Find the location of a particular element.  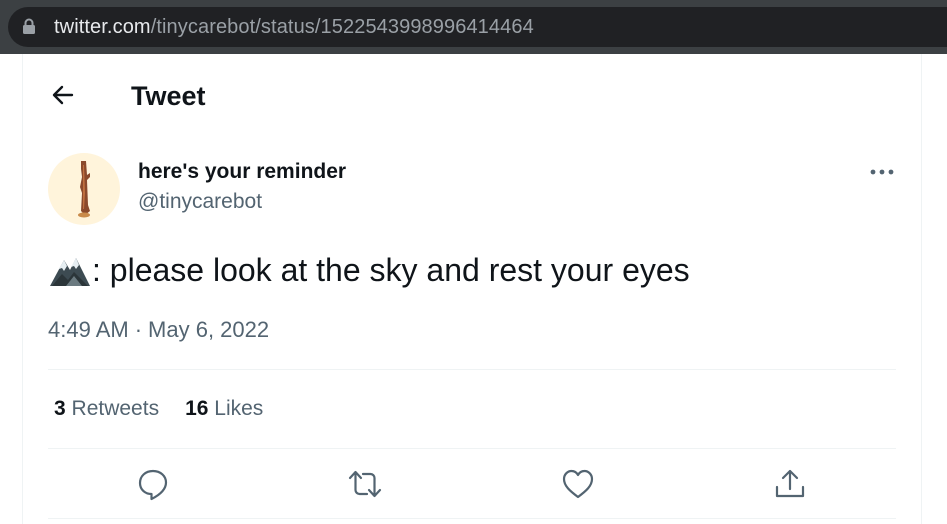

tweet-time: 4:49 AM is located at coordinates (88, 329).